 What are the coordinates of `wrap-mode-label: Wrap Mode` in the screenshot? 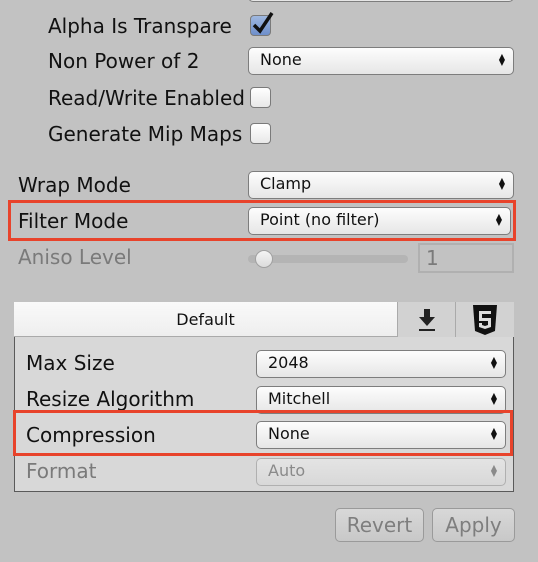 It's located at (74, 185).